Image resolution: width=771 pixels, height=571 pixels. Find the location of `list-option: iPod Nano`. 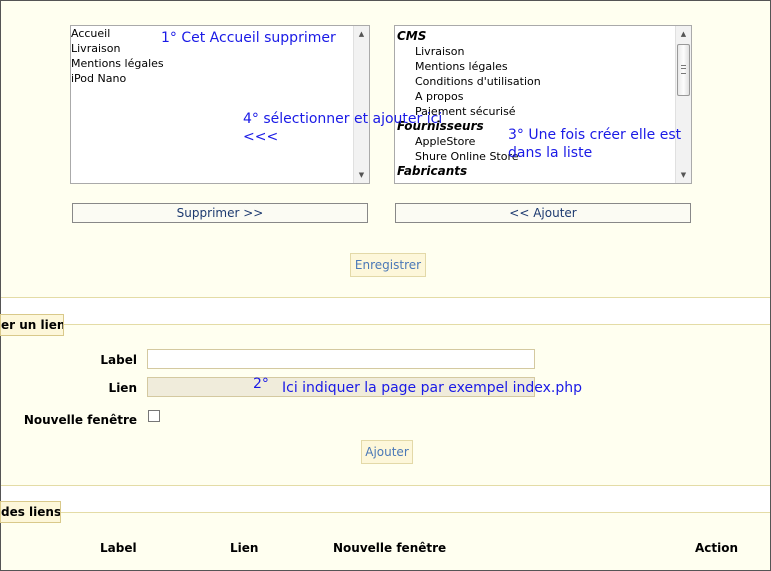

list-option: iPod Nano is located at coordinates (212, 78).